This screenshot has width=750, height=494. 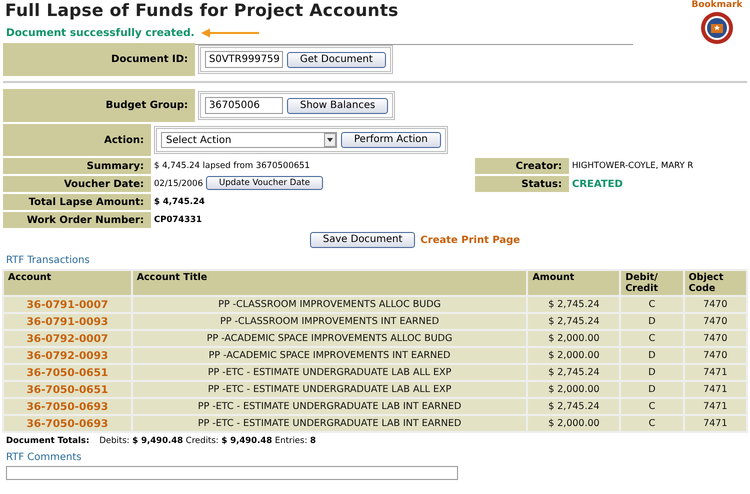 I want to click on bookmark-link: Bookmark, so click(x=717, y=5).